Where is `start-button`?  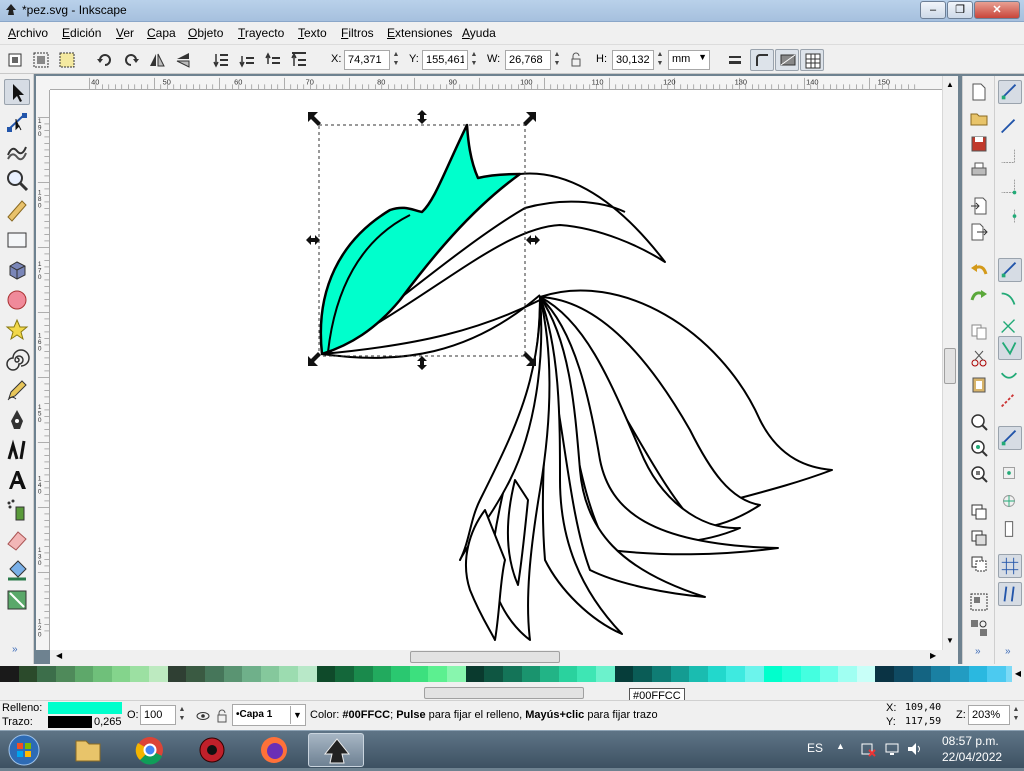
start-button is located at coordinates (24, 750).